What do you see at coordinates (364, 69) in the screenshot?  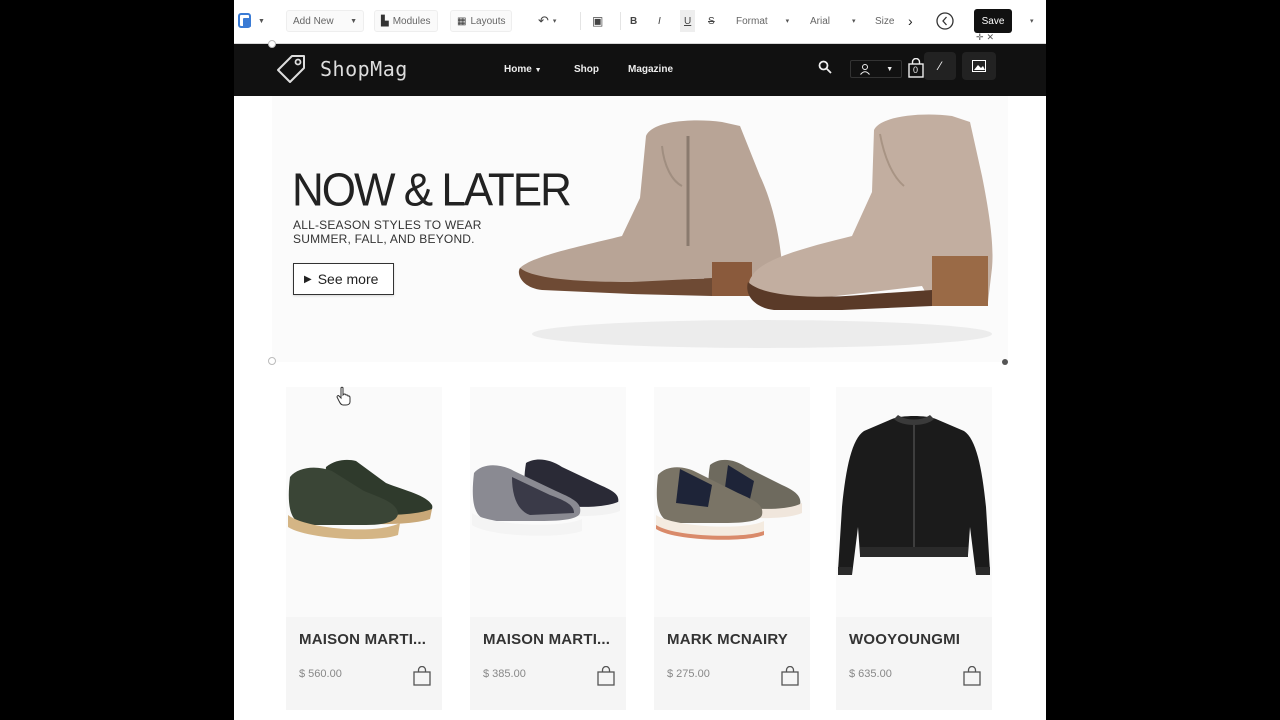 I see `logo-text: ShopMag` at bounding box center [364, 69].